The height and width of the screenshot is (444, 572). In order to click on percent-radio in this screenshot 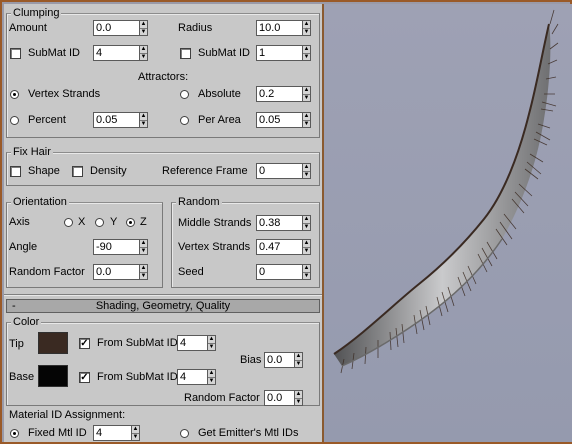, I will do `click(14, 120)`.